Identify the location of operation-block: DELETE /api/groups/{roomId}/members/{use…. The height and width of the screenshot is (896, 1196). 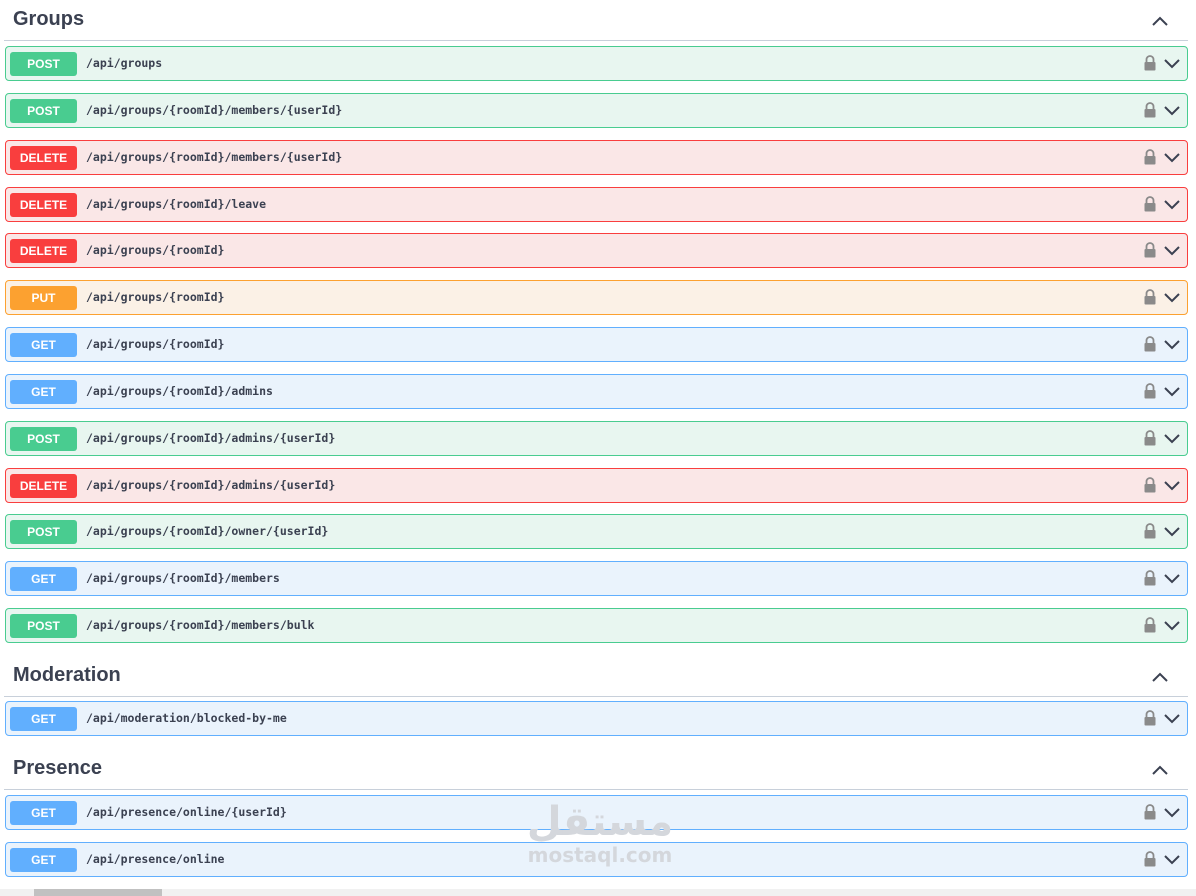
(596, 157).